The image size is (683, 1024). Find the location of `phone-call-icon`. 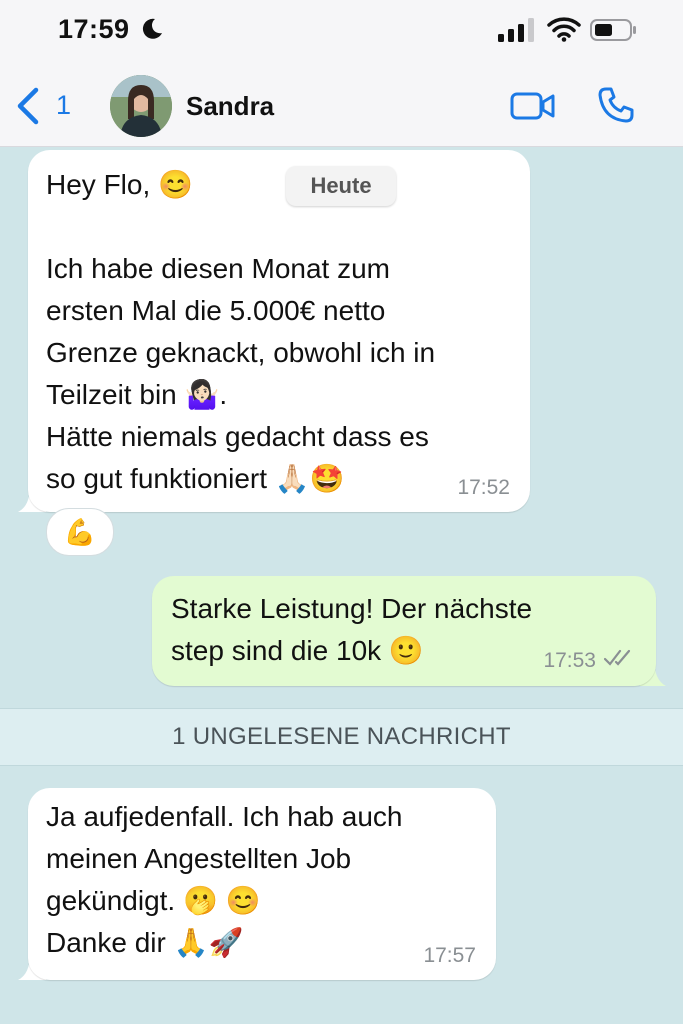

phone-call-icon is located at coordinates (616, 105).